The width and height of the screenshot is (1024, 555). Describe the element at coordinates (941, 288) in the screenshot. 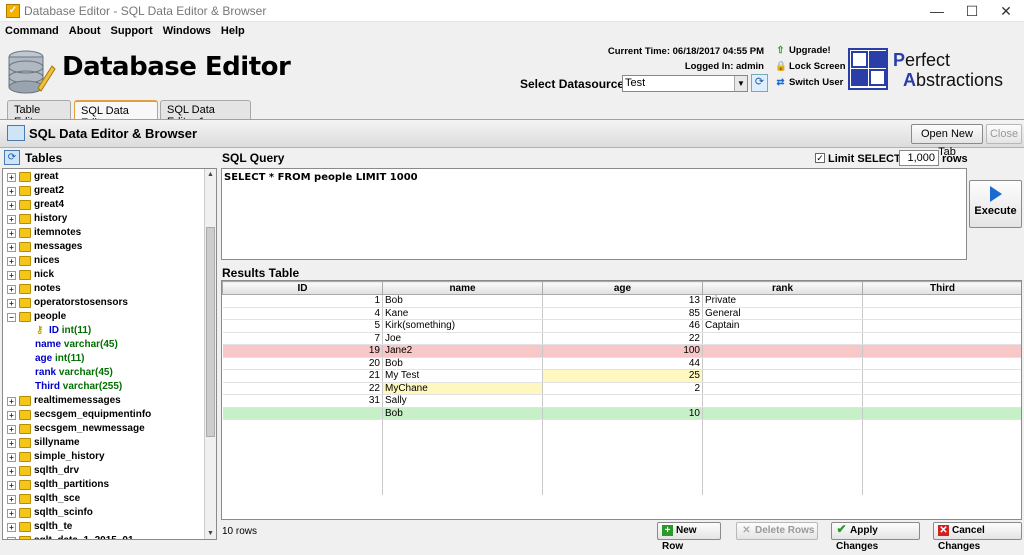

I see `column-header-4: Third` at that location.